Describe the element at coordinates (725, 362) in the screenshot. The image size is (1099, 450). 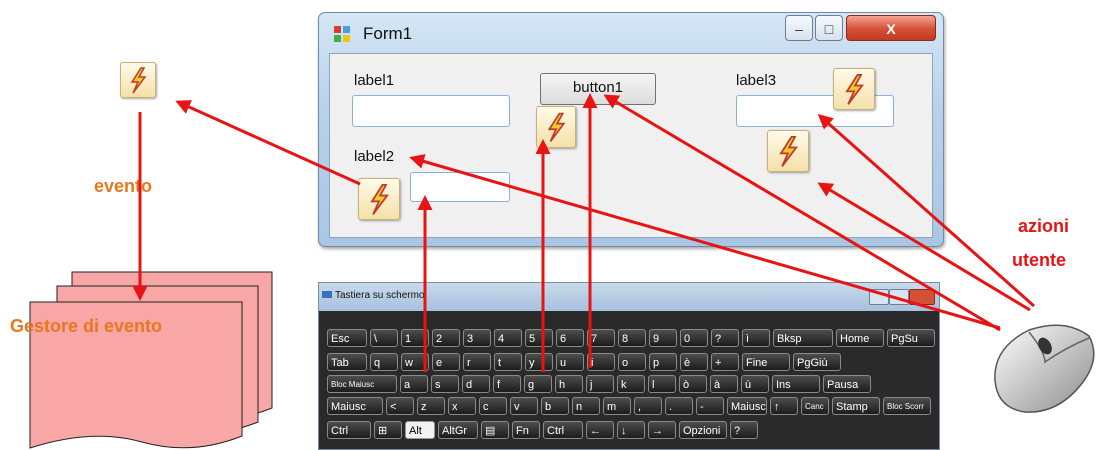
I see `key-1-12: +` at that location.